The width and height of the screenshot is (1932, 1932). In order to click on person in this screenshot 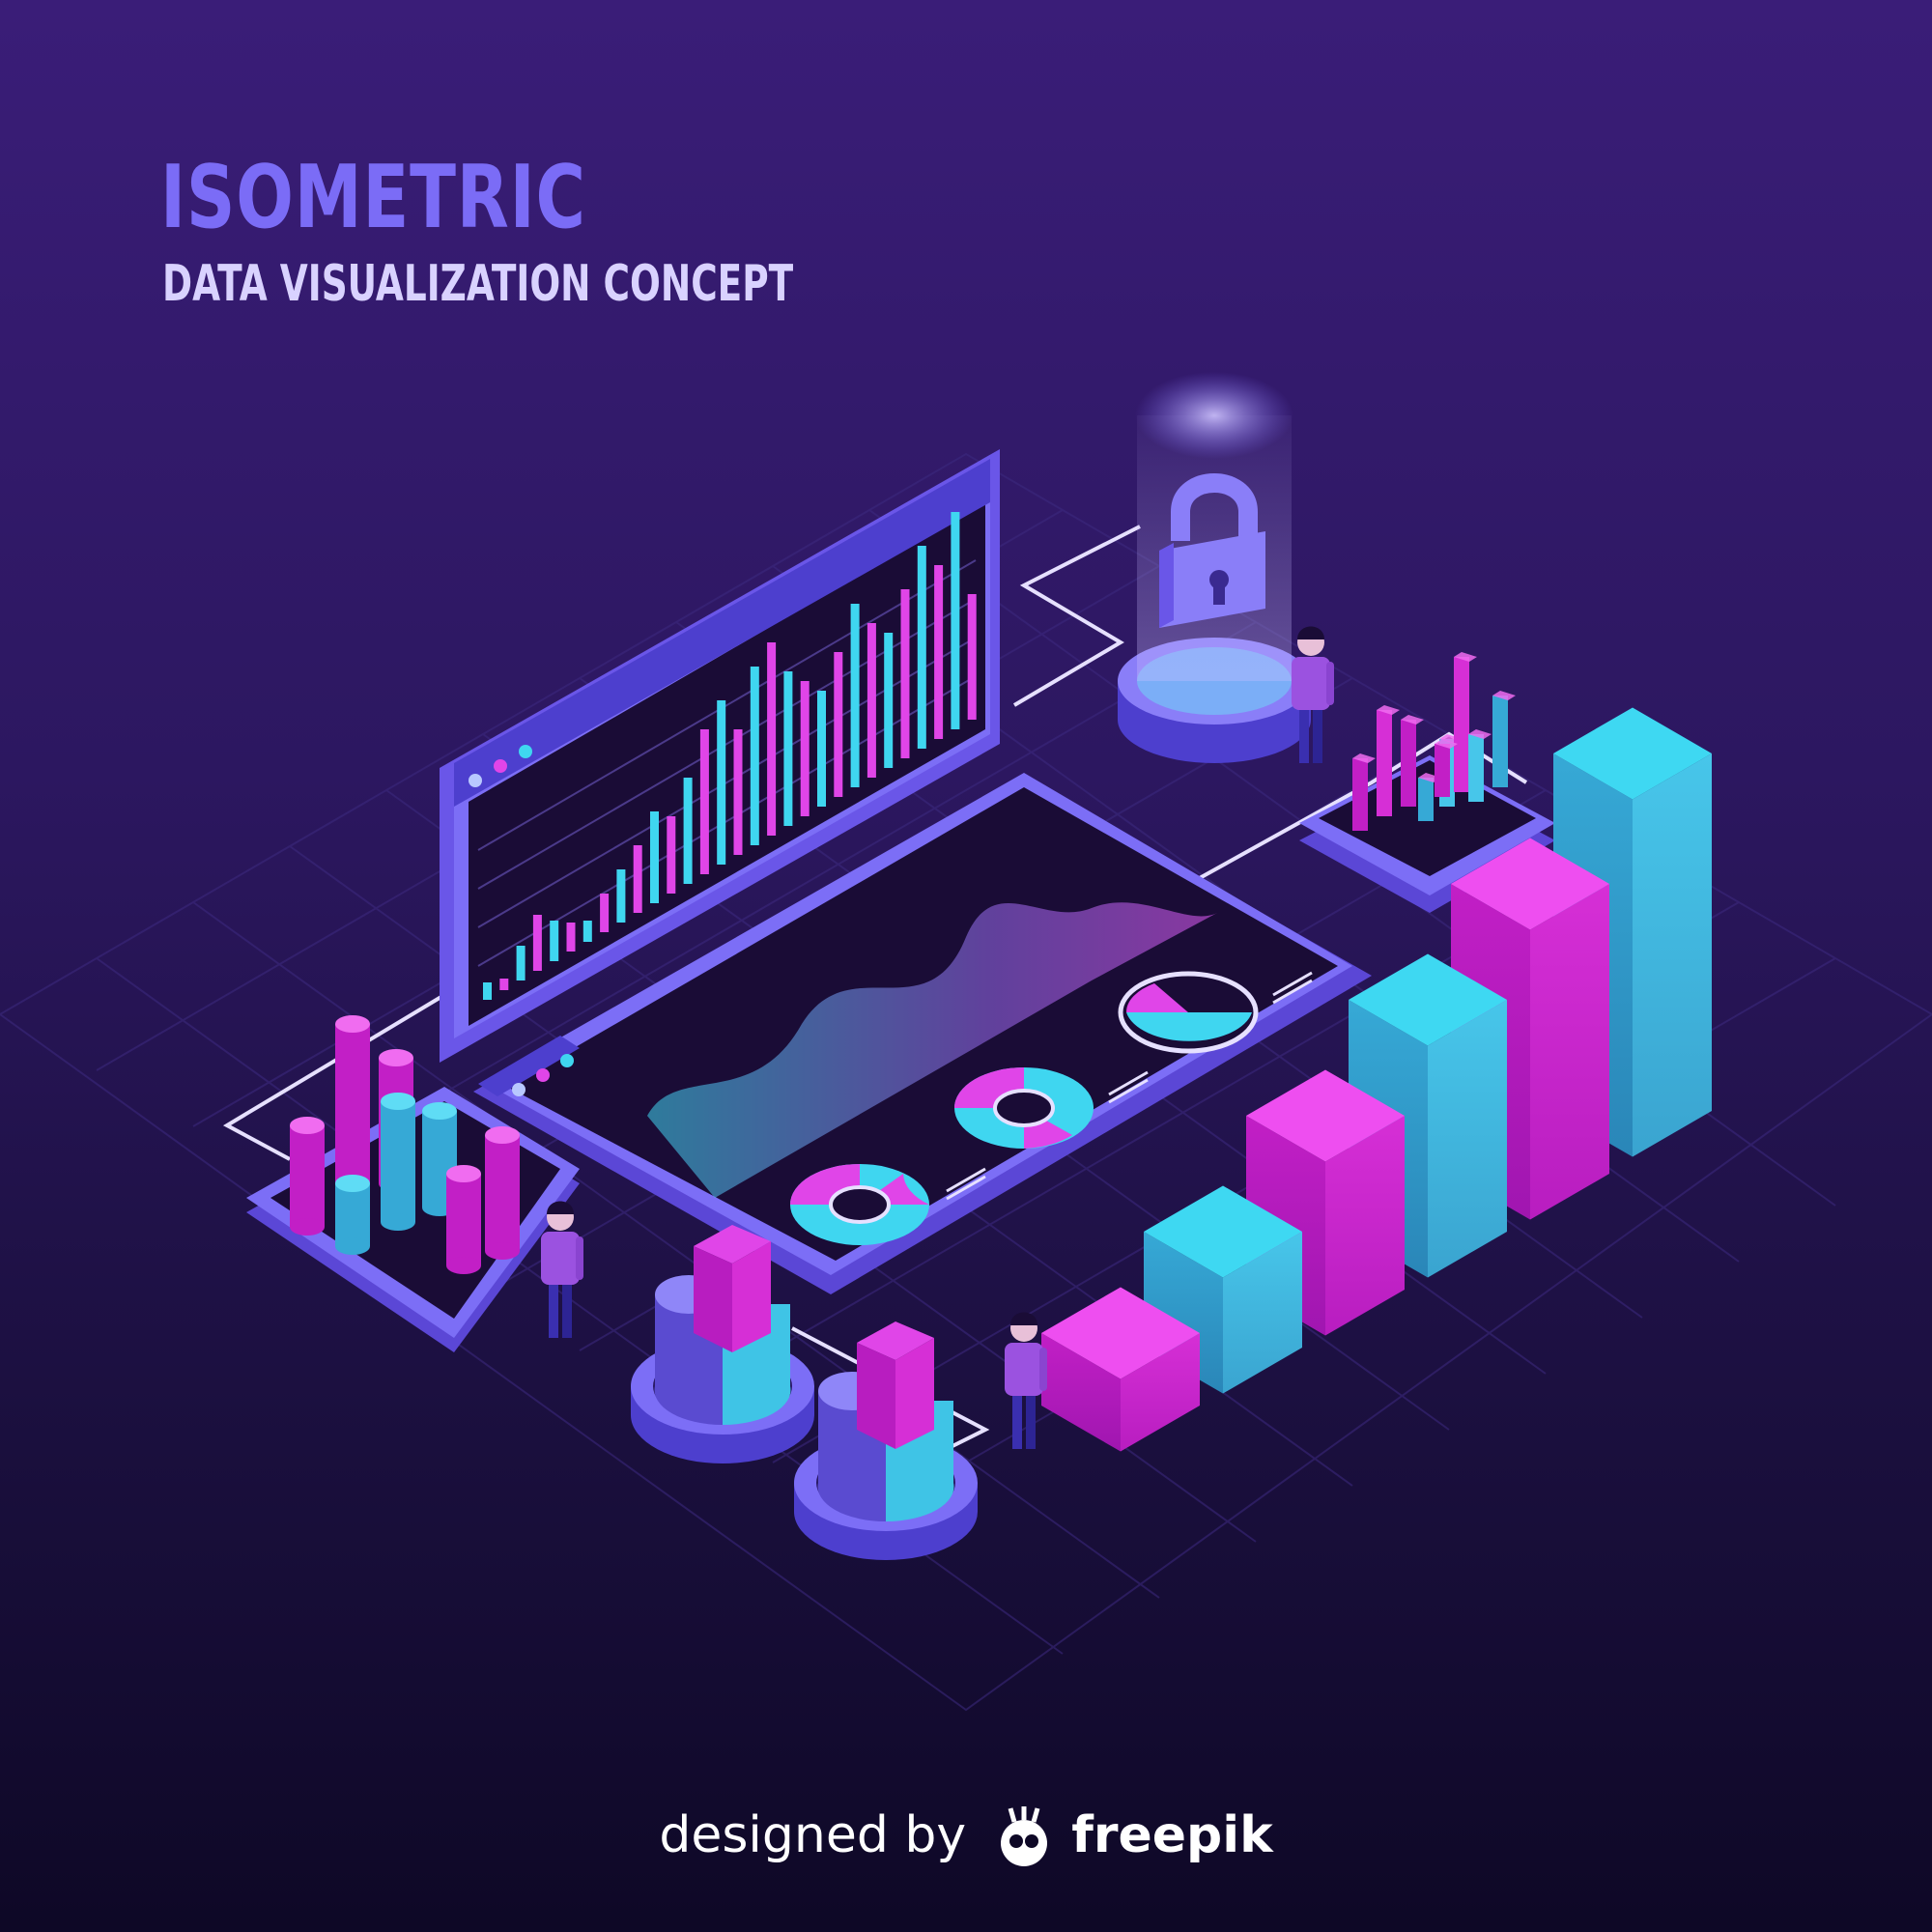, I will do `click(1026, 1380)`.